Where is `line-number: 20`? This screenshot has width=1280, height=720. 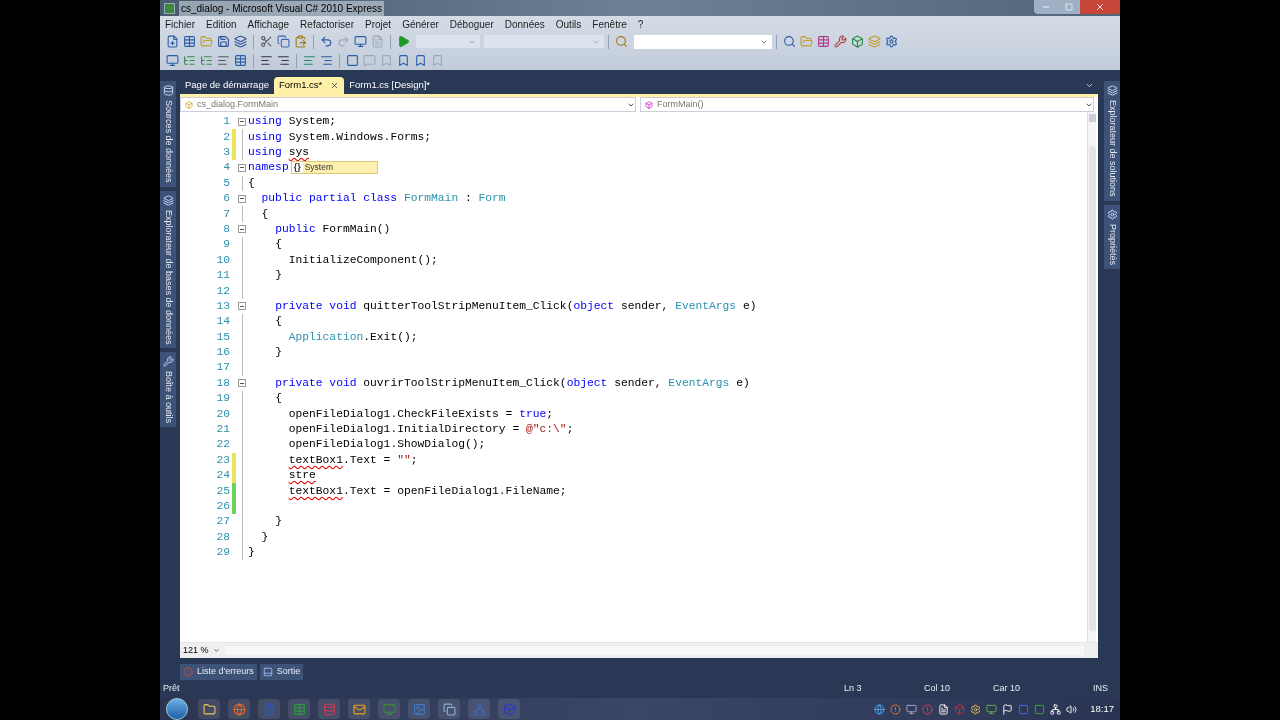 line-number: 20 is located at coordinates (222, 414).